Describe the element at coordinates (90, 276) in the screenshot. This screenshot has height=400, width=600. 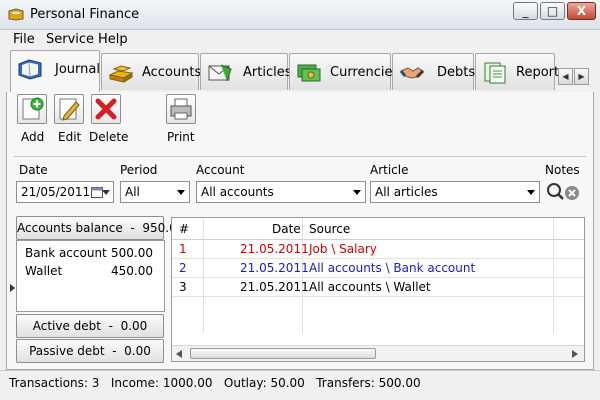
I see `balance-list: Bank account 500.00 Wallet 450.00` at that location.